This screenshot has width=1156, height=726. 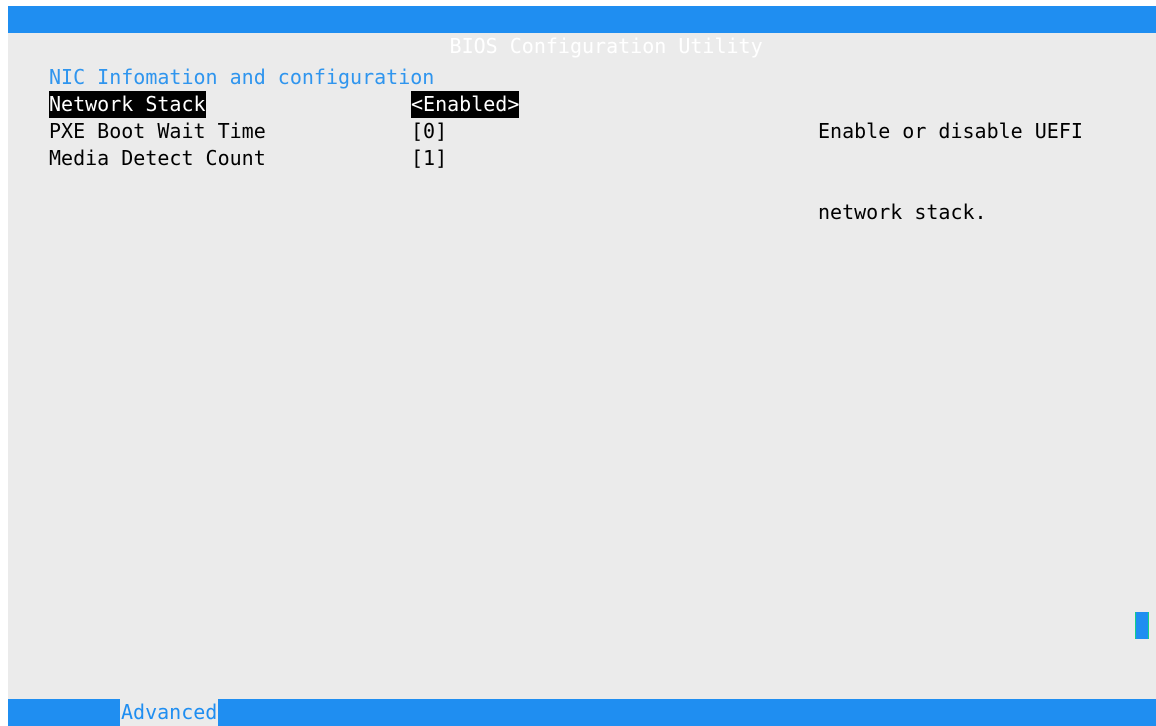 What do you see at coordinates (127, 104) in the screenshot?
I see `setting-label: Network Stack` at bounding box center [127, 104].